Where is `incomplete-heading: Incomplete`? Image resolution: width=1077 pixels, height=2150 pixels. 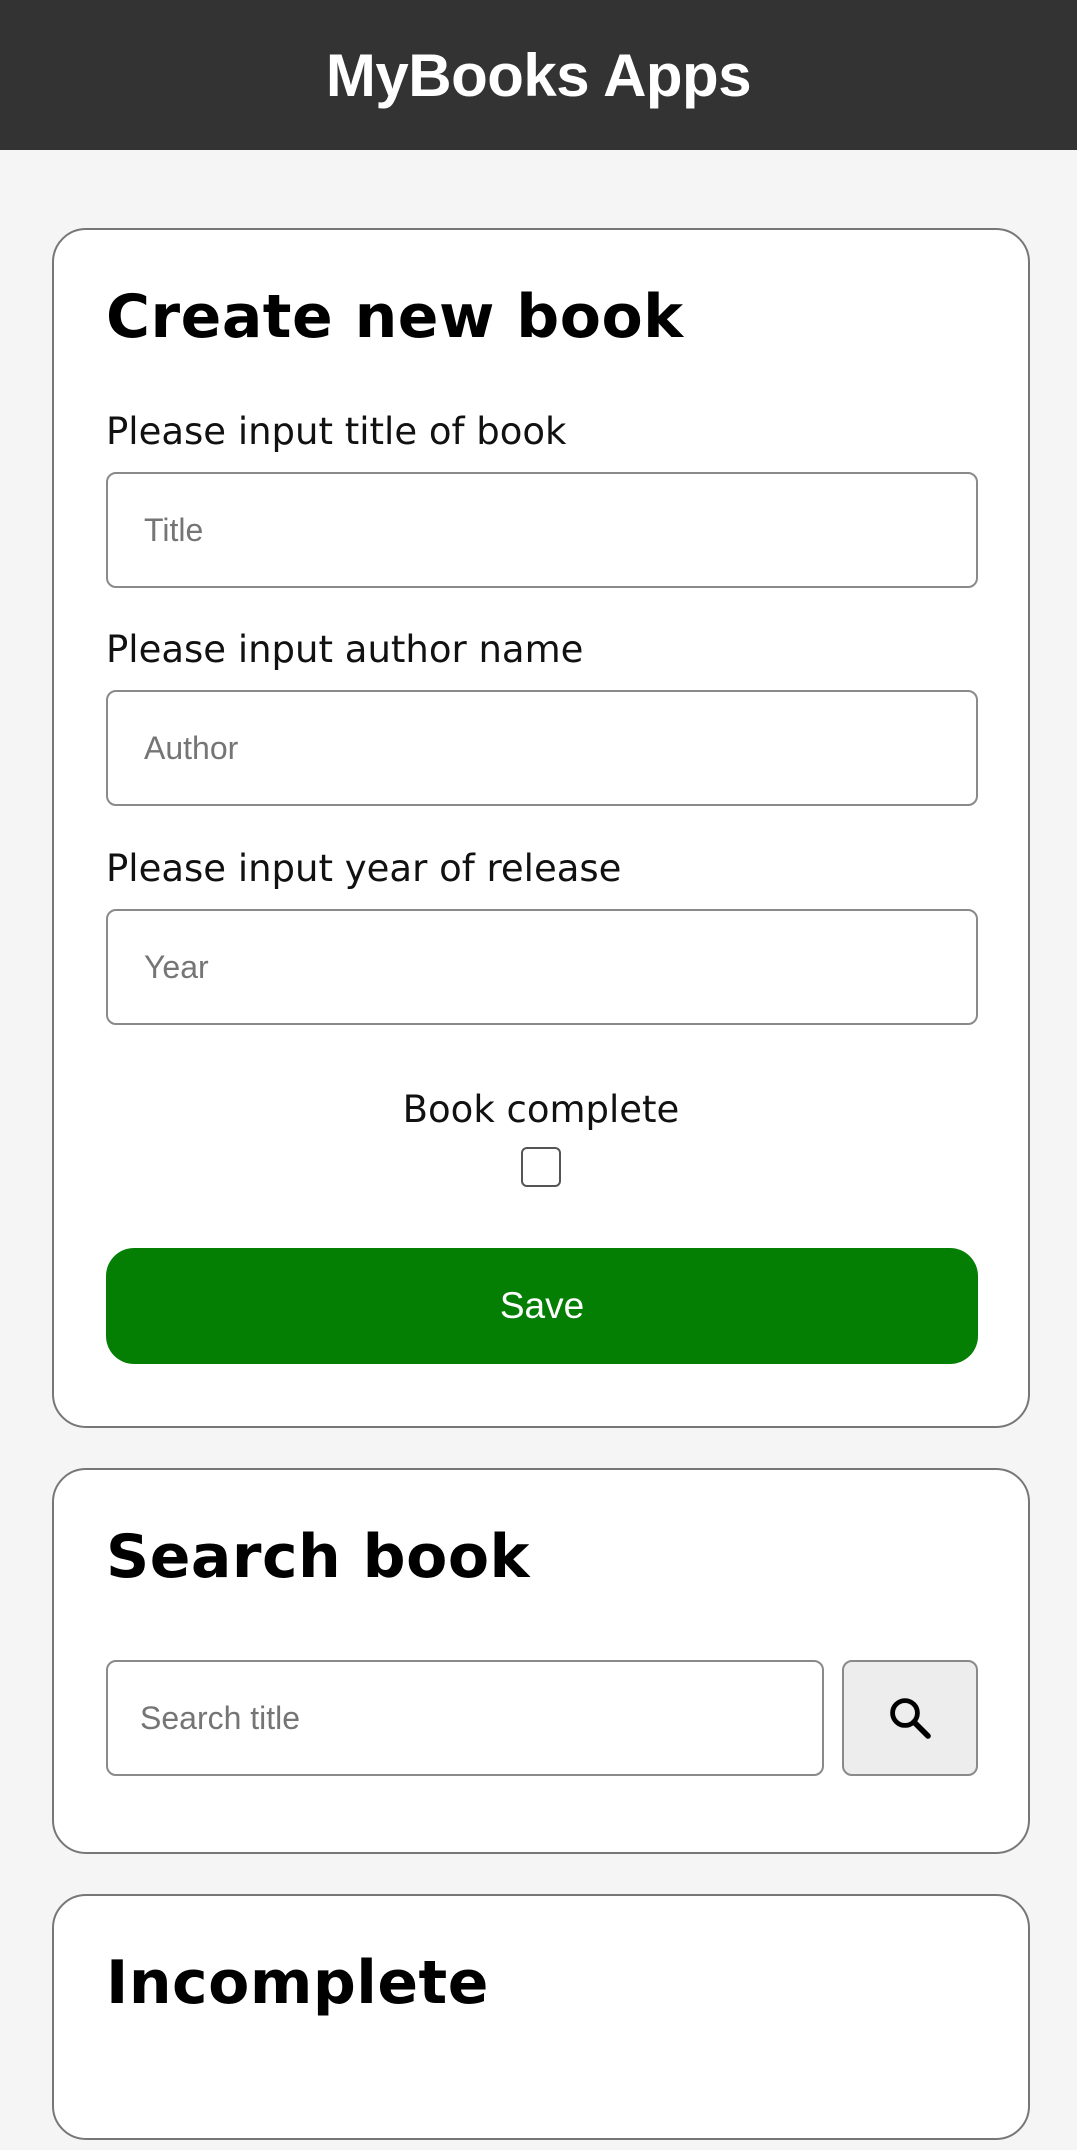 incomplete-heading: Incomplete is located at coordinates (297, 1983).